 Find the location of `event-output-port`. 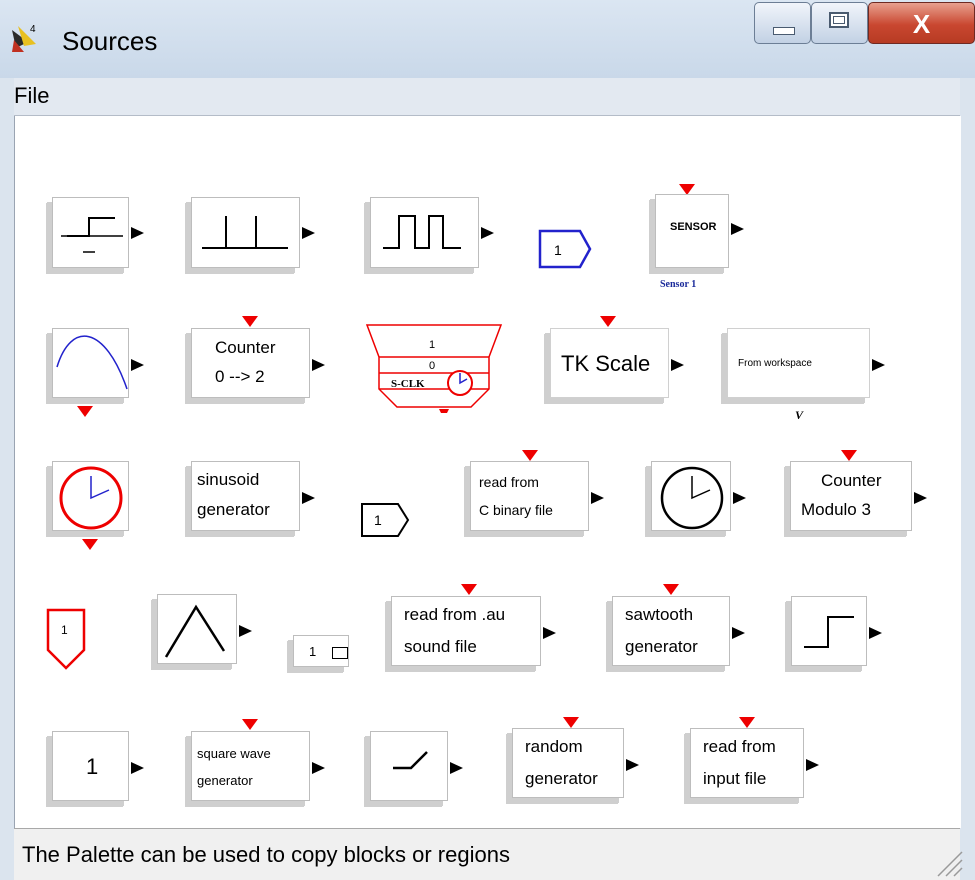

event-output-port is located at coordinates (85, 411).